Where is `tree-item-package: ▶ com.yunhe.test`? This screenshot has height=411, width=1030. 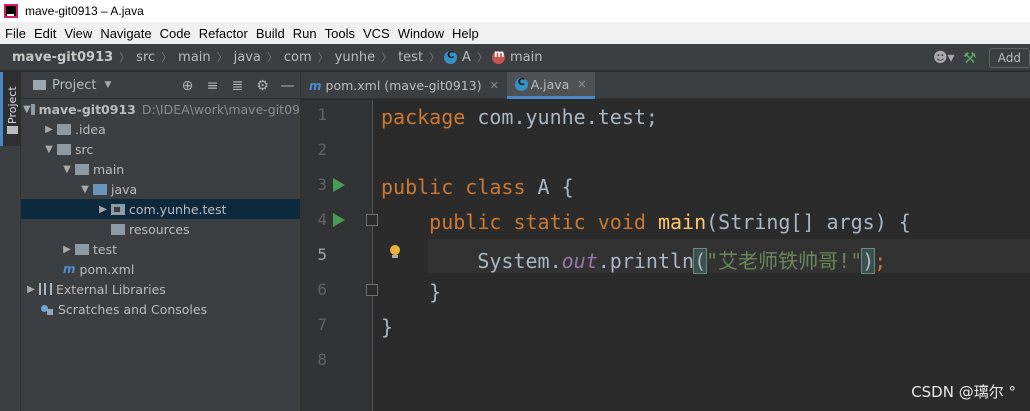
tree-item-package: ▶ com.yunhe.test is located at coordinates (160, 209).